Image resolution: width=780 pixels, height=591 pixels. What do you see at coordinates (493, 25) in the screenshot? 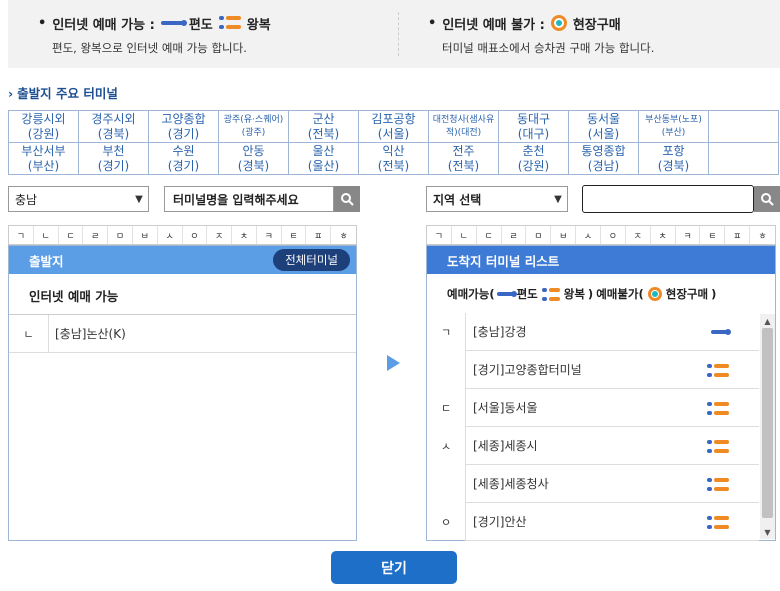
I see `not-bookable-title: 인터넷 예매 불가 :` at bounding box center [493, 25].